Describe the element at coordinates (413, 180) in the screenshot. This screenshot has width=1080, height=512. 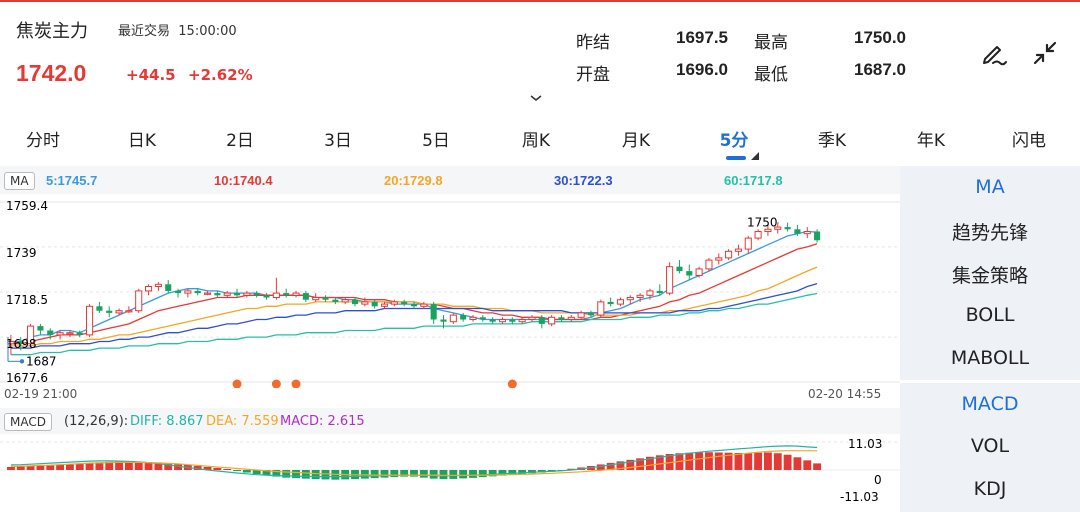
I see `ma20-value: 20:1729.8` at that location.